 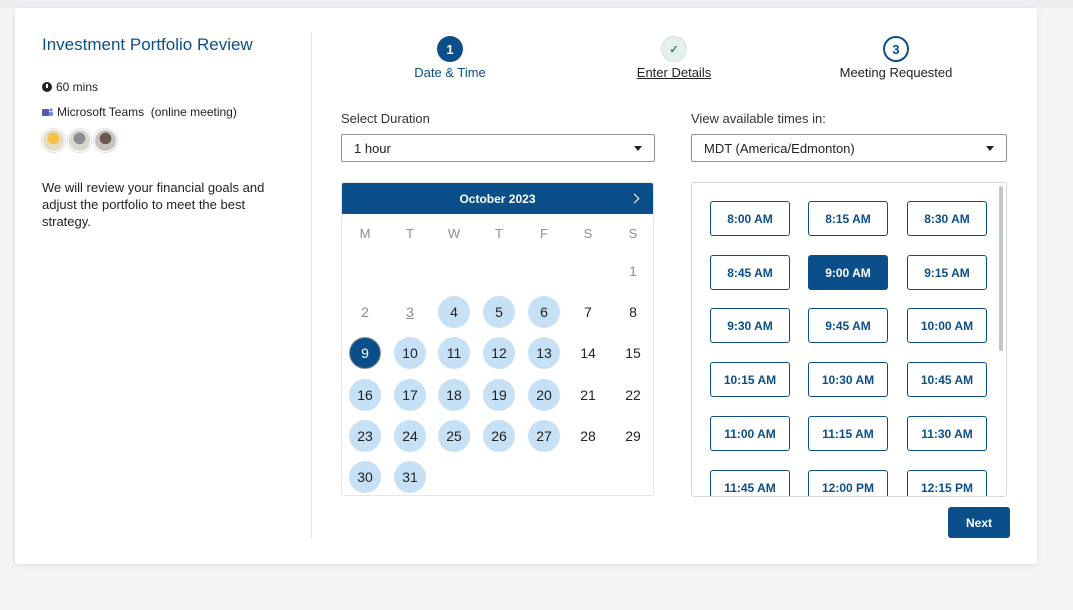 What do you see at coordinates (848, 325) in the screenshot?
I see `time-slot: 9:45 AM` at bounding box center [848, 325].